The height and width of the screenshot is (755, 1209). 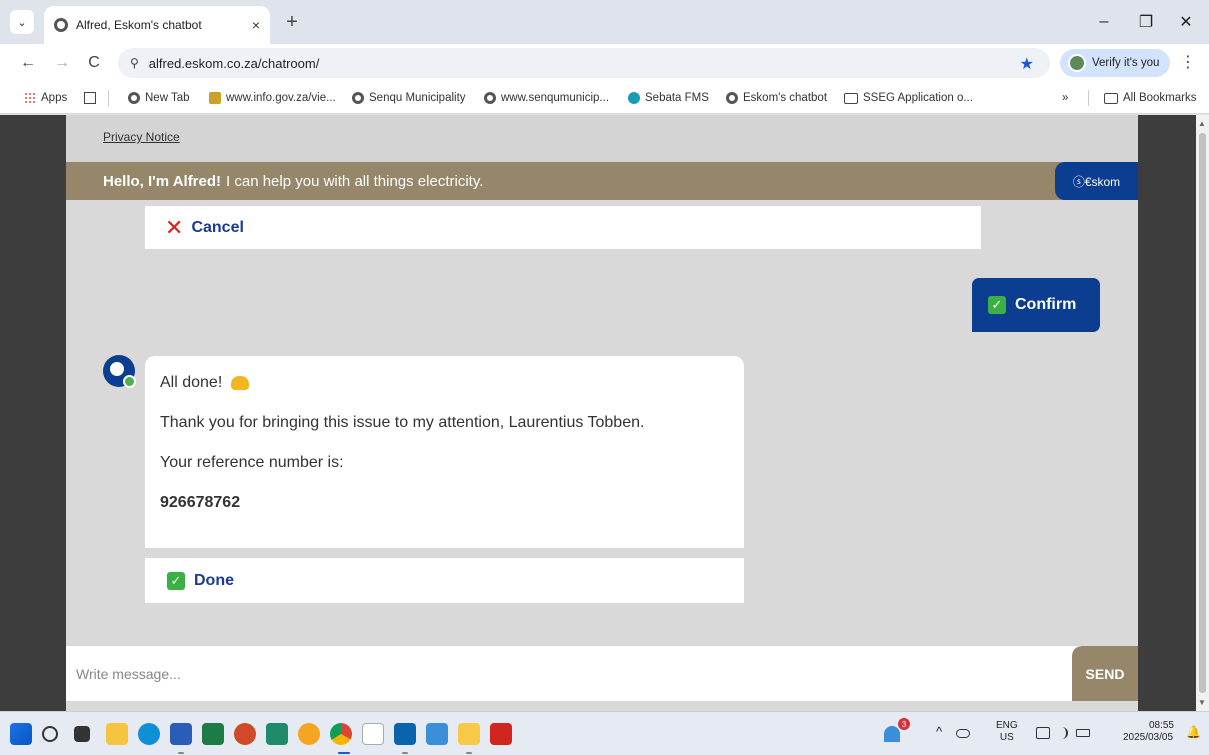 What do you see at coordinates (569, 673) in the screenshot?
I see `message-input` at bounding box center [569, 673].